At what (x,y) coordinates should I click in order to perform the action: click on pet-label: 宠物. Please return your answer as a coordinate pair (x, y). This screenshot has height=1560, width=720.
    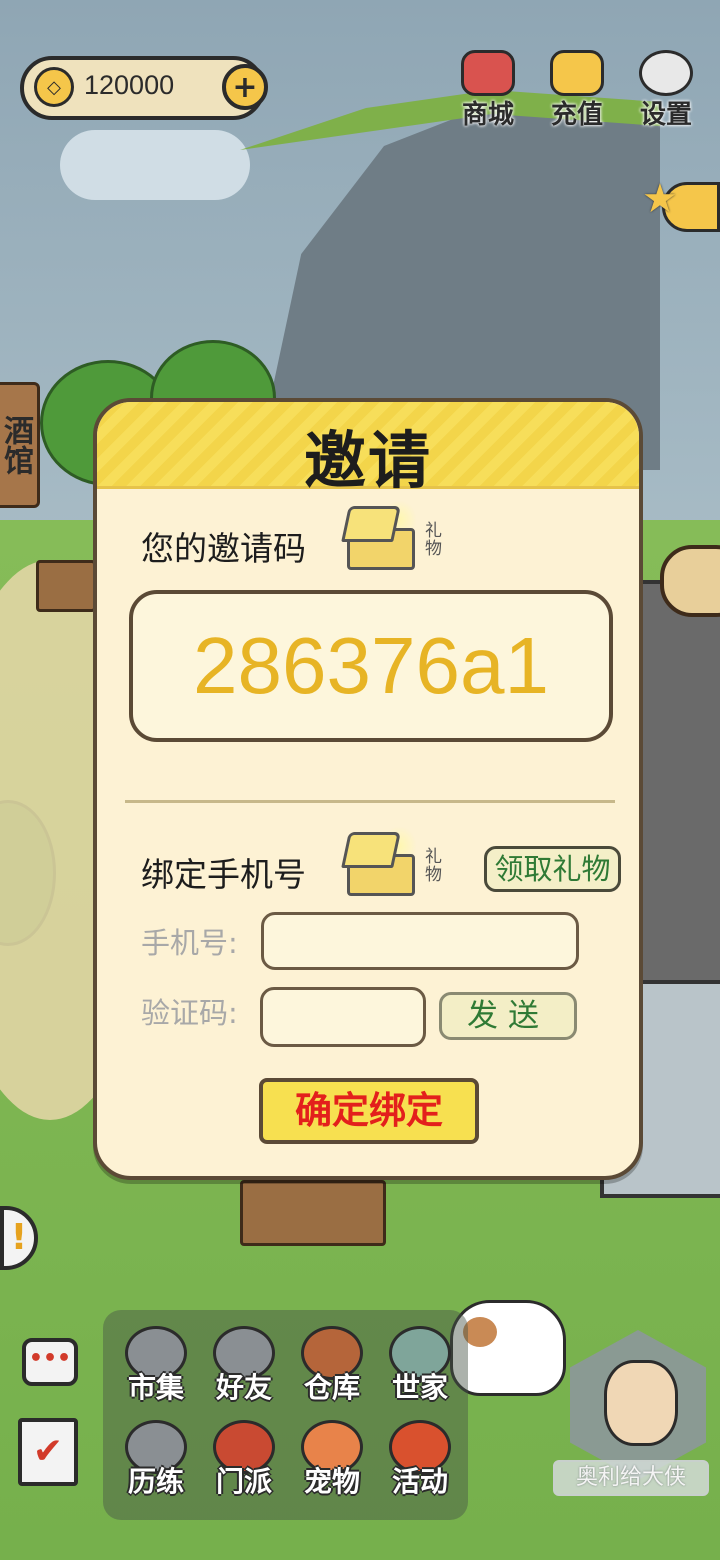
    Looking at the image, I should click on (331, 1481).